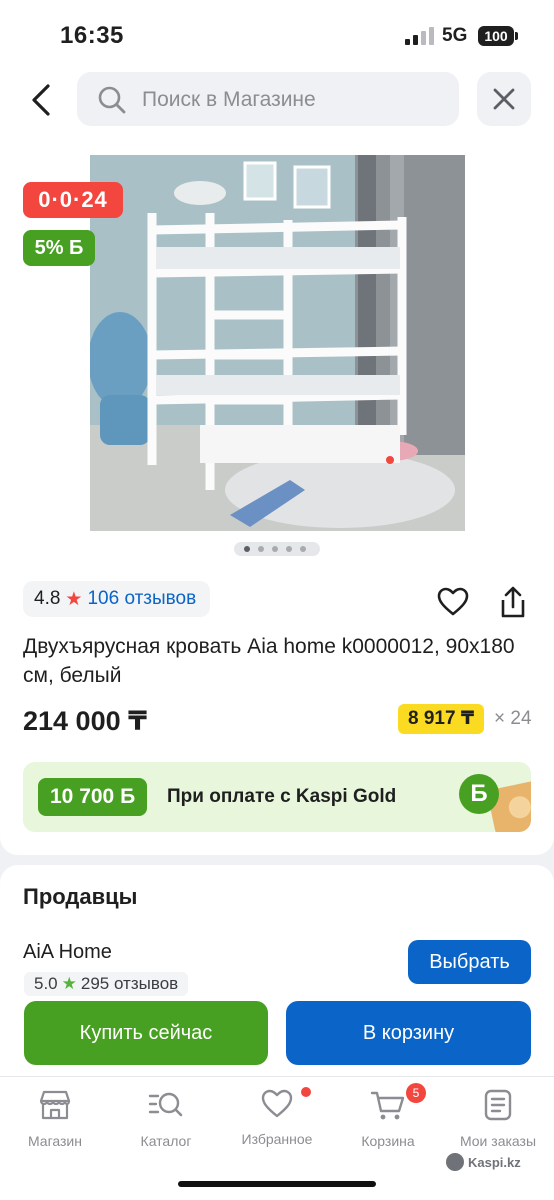 The width and height of the screenshot is (554, 1200). I want to click on tab-label: Магазин, so click(54, 1141).